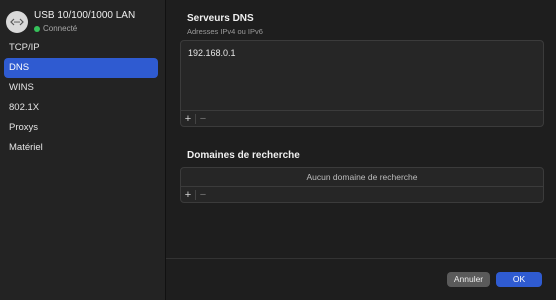 This screenshot has height=300, width=556. Describe the element at coordinates (519, 279) in the screenshot. I see `ok-button: OK` at that location.